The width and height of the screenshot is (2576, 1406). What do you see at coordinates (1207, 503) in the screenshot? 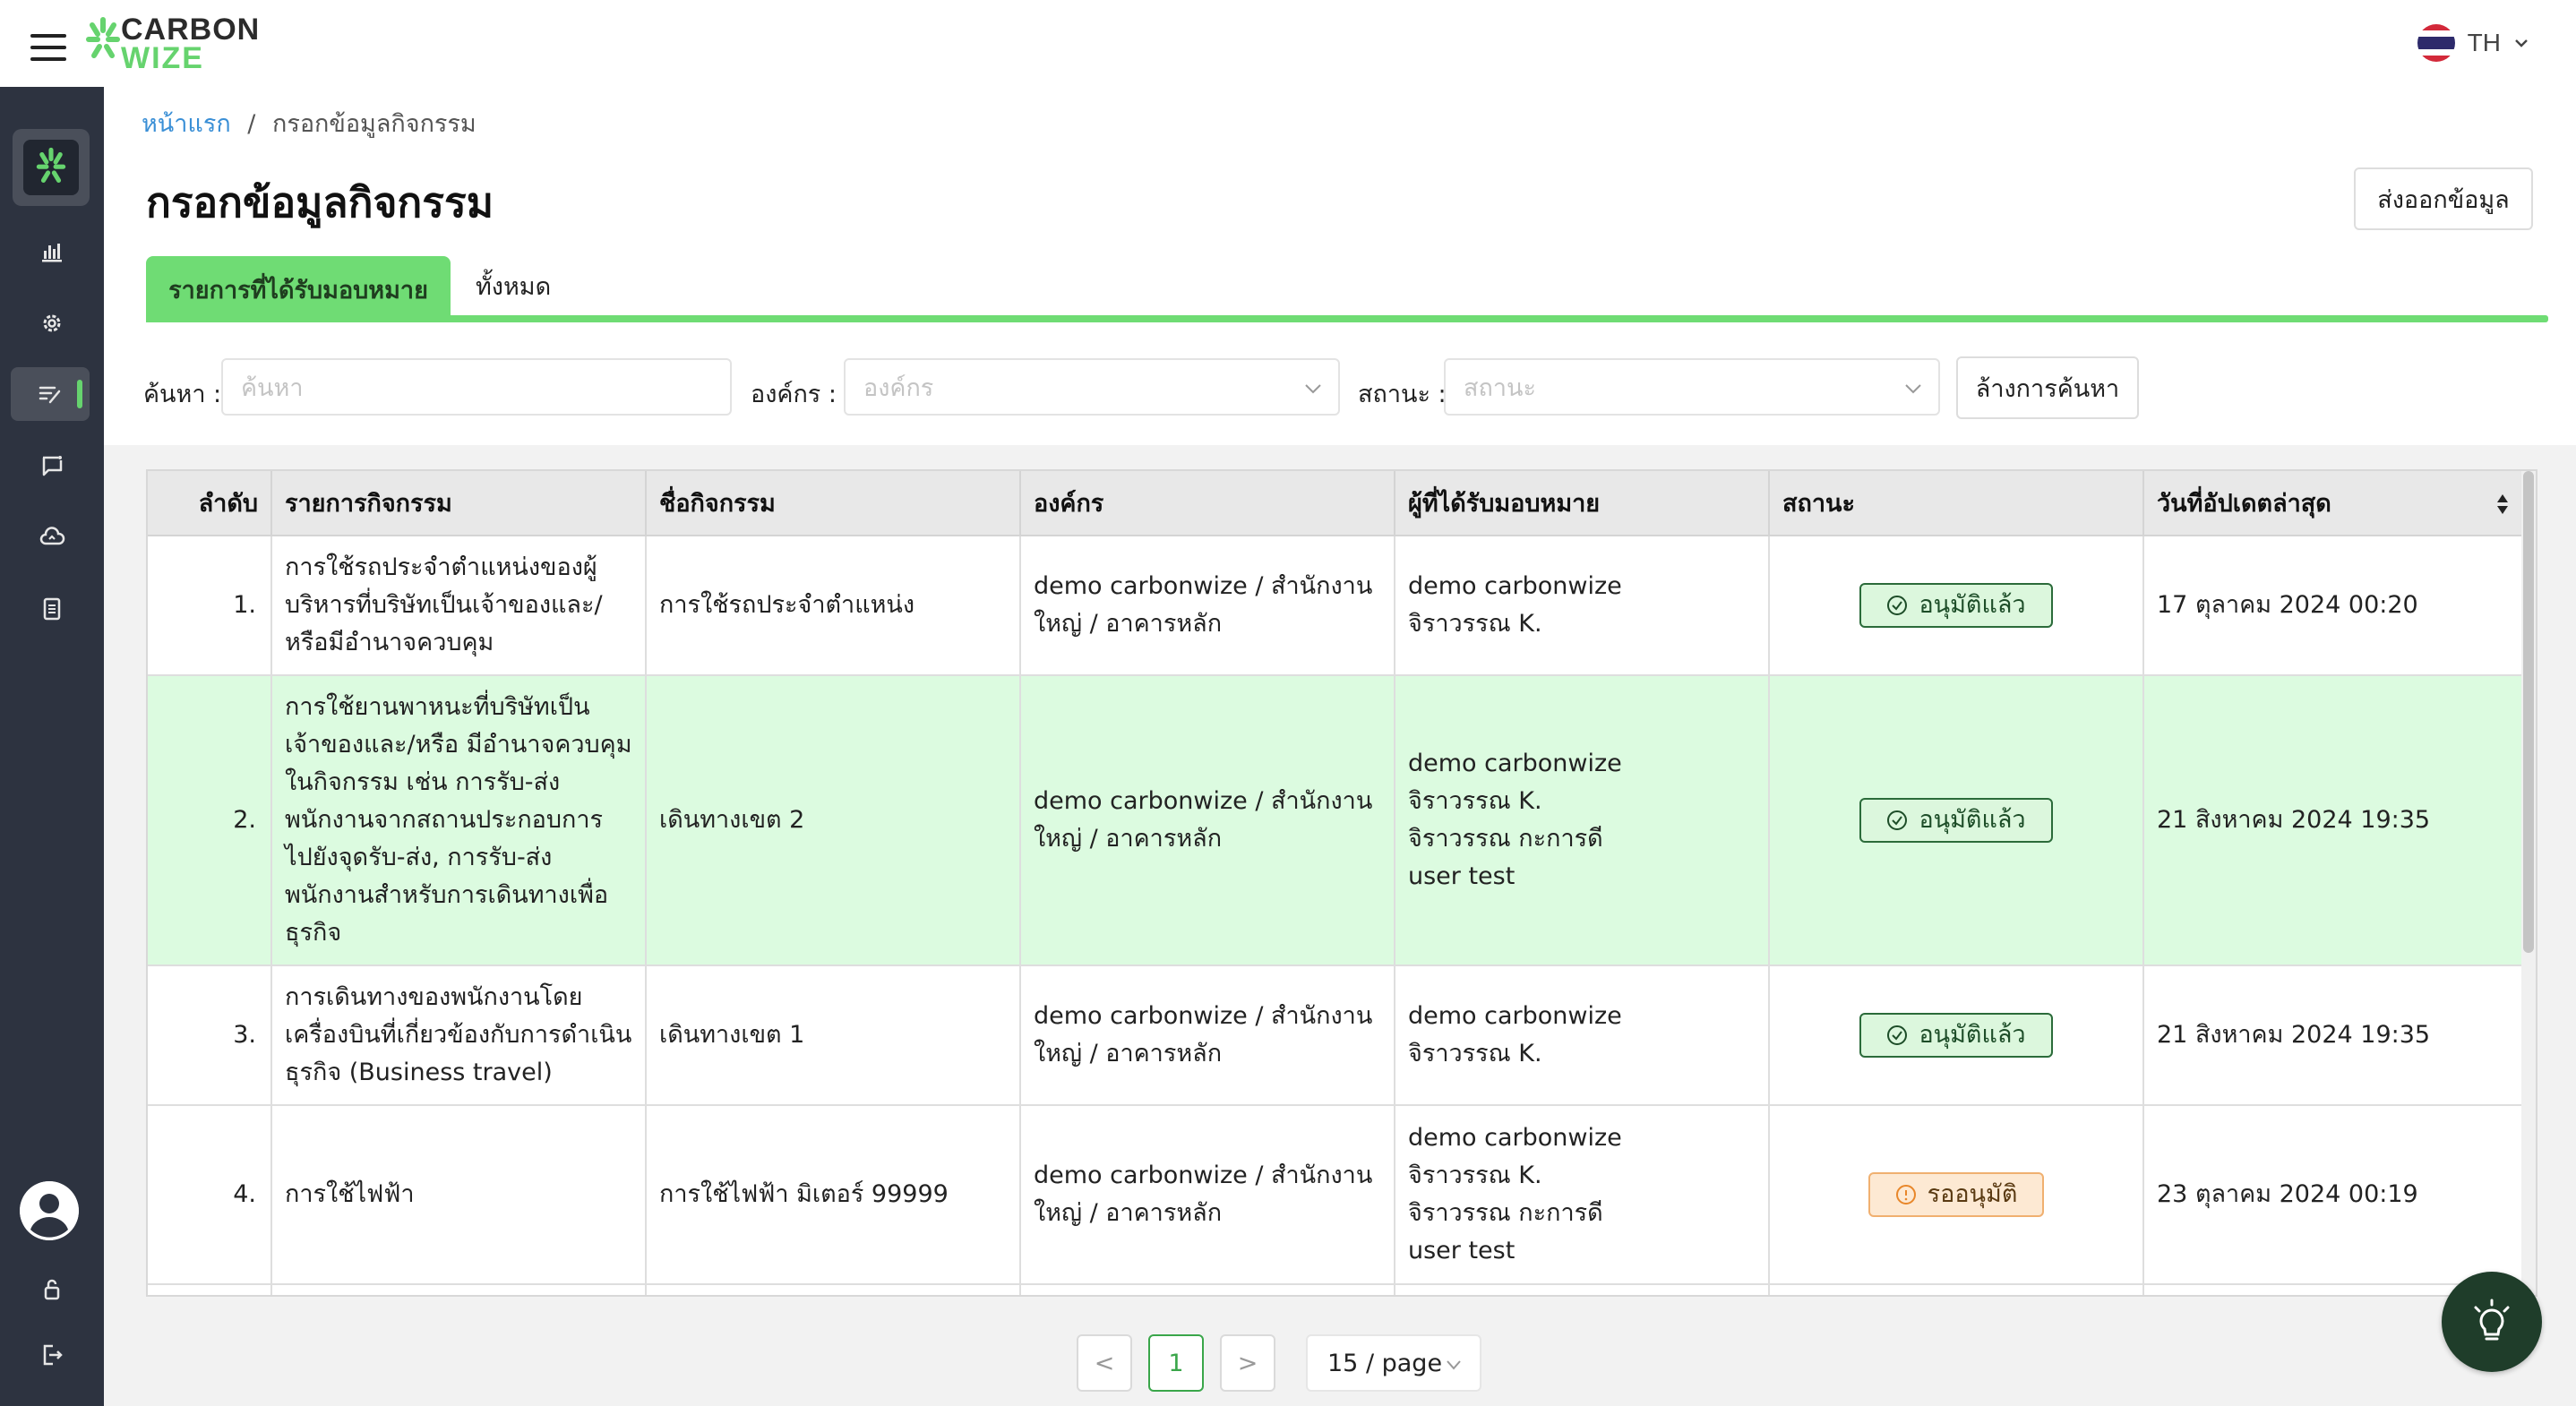
I see `col-header-org: องค์กร` at bounding box center [1207, 503].